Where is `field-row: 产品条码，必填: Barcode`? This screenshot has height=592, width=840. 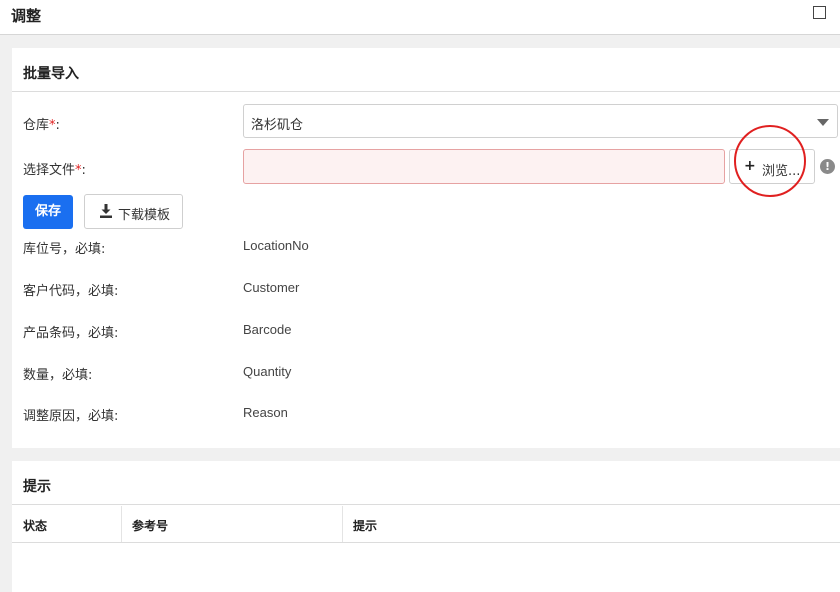
field-row: 产品条码，必填: Barcode is located at coordinates (426, 332).